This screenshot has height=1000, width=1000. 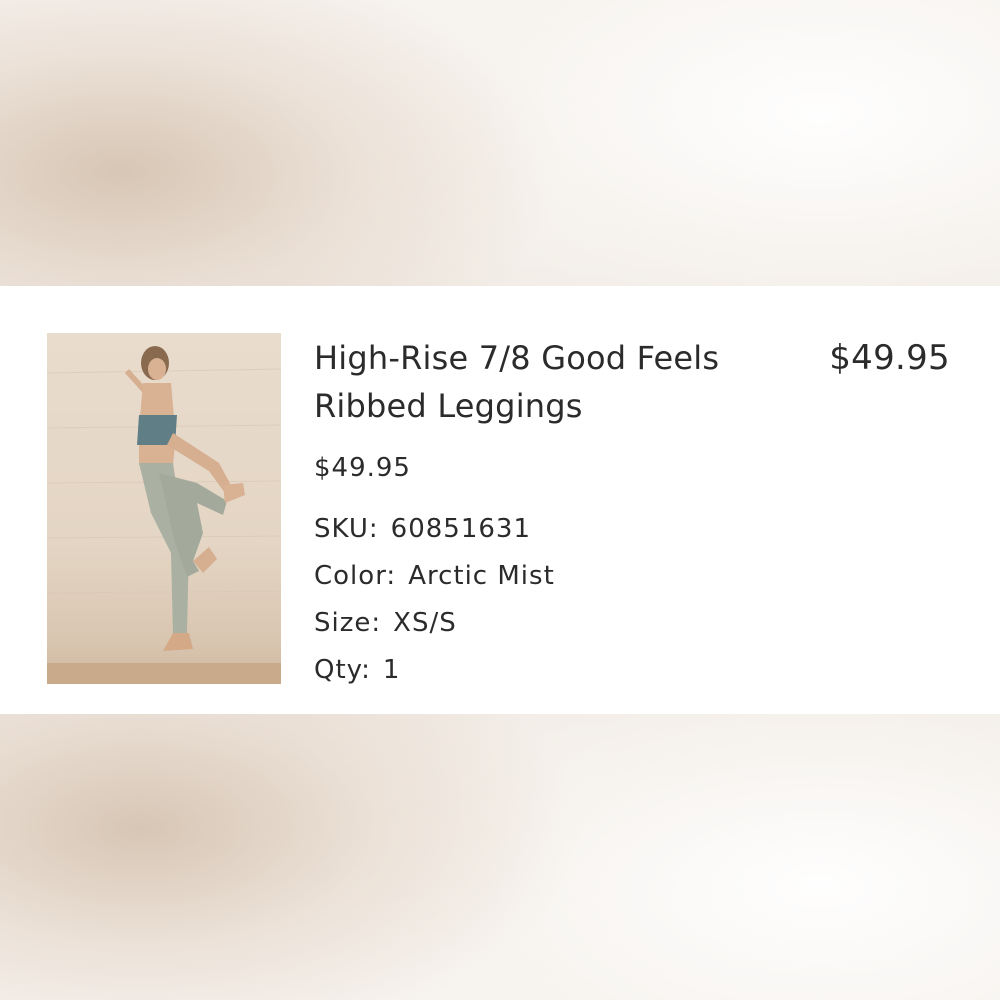 I want to click on color-value: Arctic Mist, so click(x=481, y=576).